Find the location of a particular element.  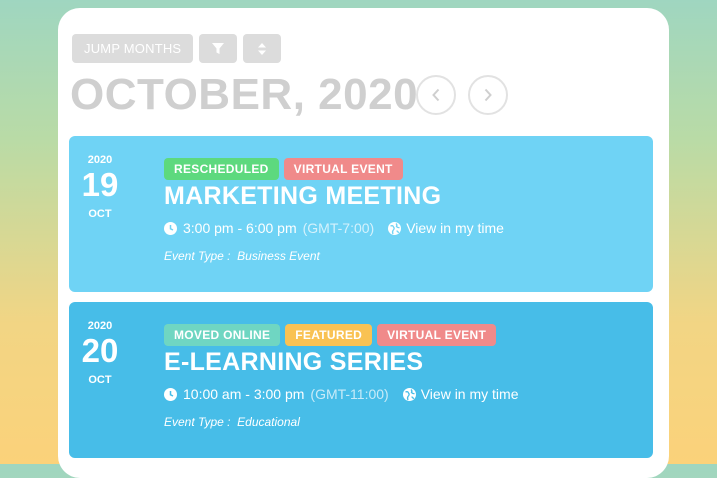

next-month-button is located at coordinates (488, 95).